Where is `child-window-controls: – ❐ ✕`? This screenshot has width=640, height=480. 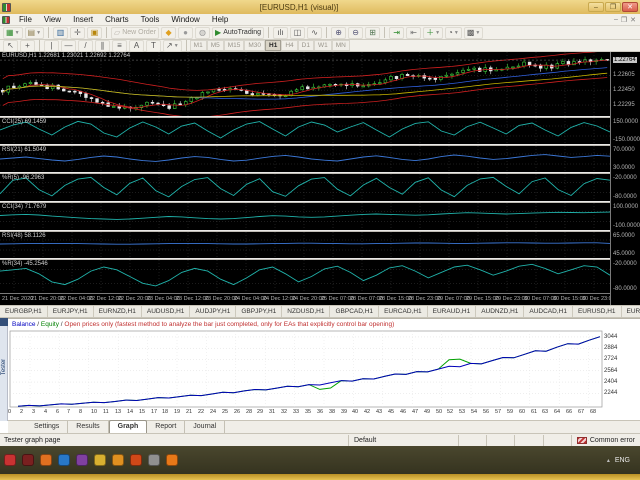
child-window-controls: – ❐ ✕ is located at coordinates (627, 20).